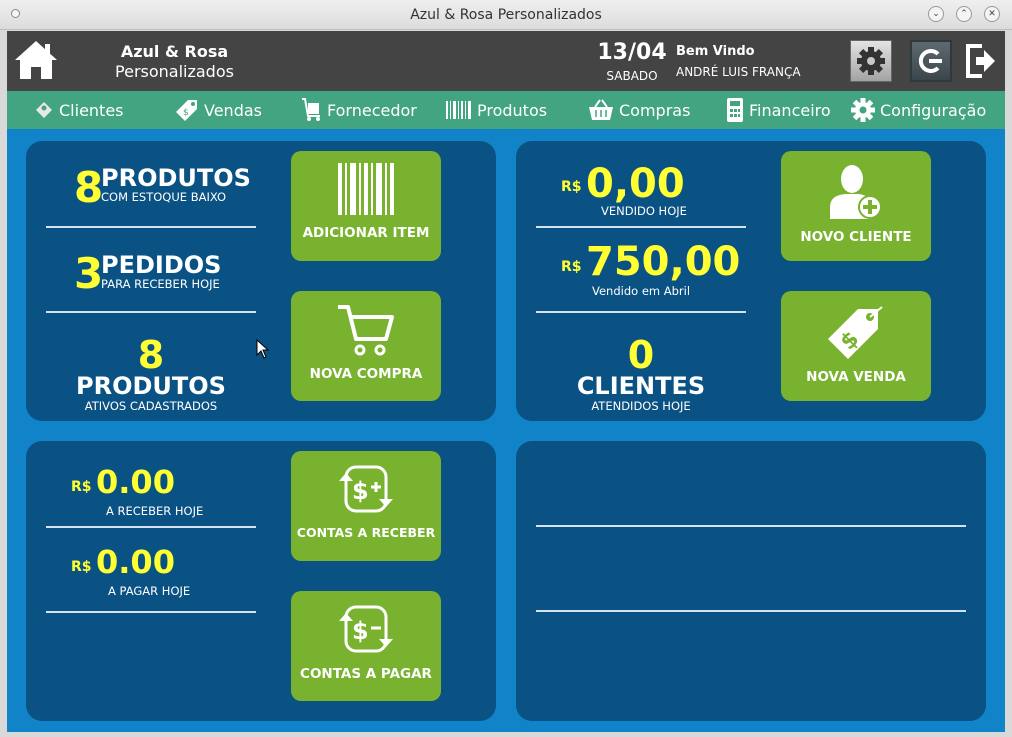 This screenshot has width=1012, height=737. I want to click on current-weekday: SABADO, so click(632, 76).